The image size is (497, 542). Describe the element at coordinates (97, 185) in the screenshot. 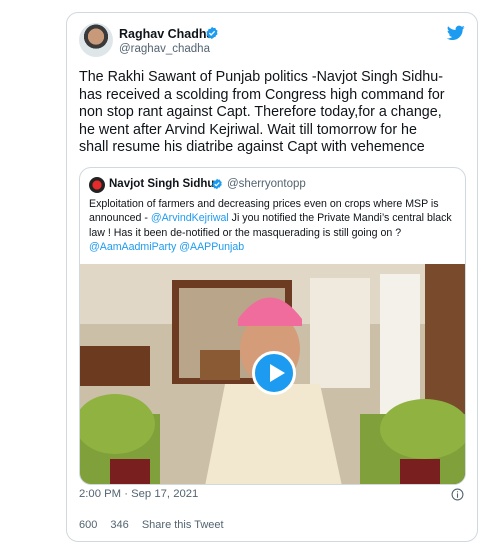

I see `quoted-author-avatar` at that location.